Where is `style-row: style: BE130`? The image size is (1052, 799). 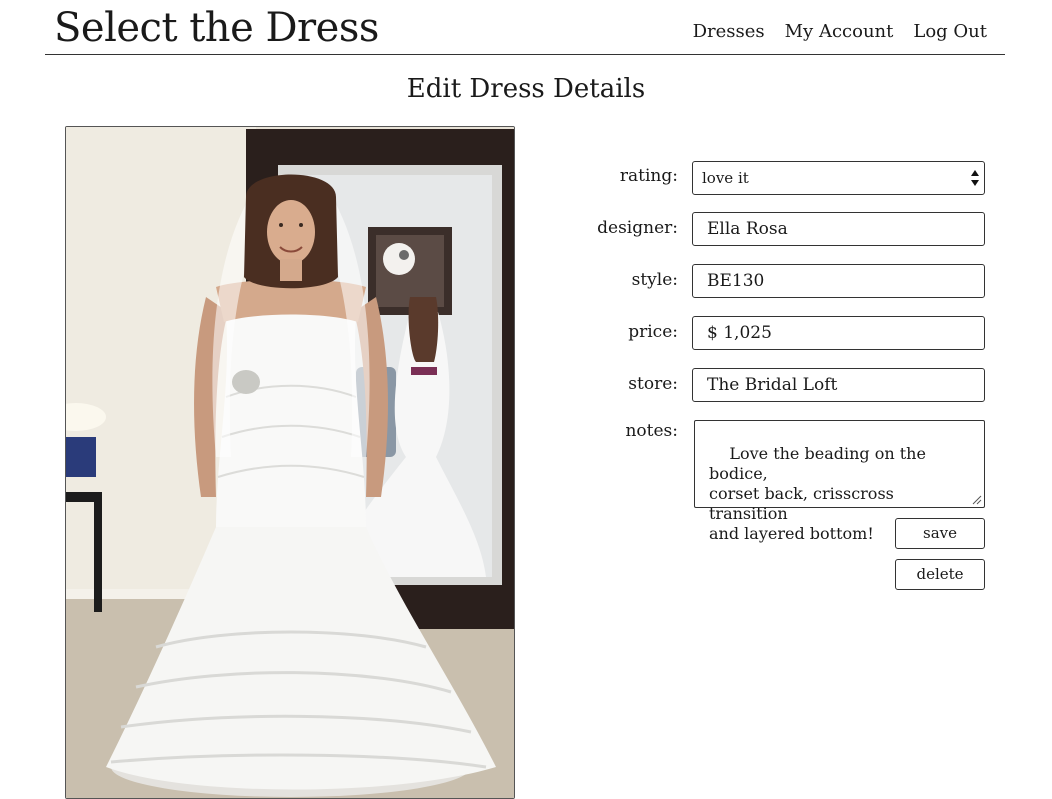
style-row: style: BE130 is located at coordinates (772, 282).